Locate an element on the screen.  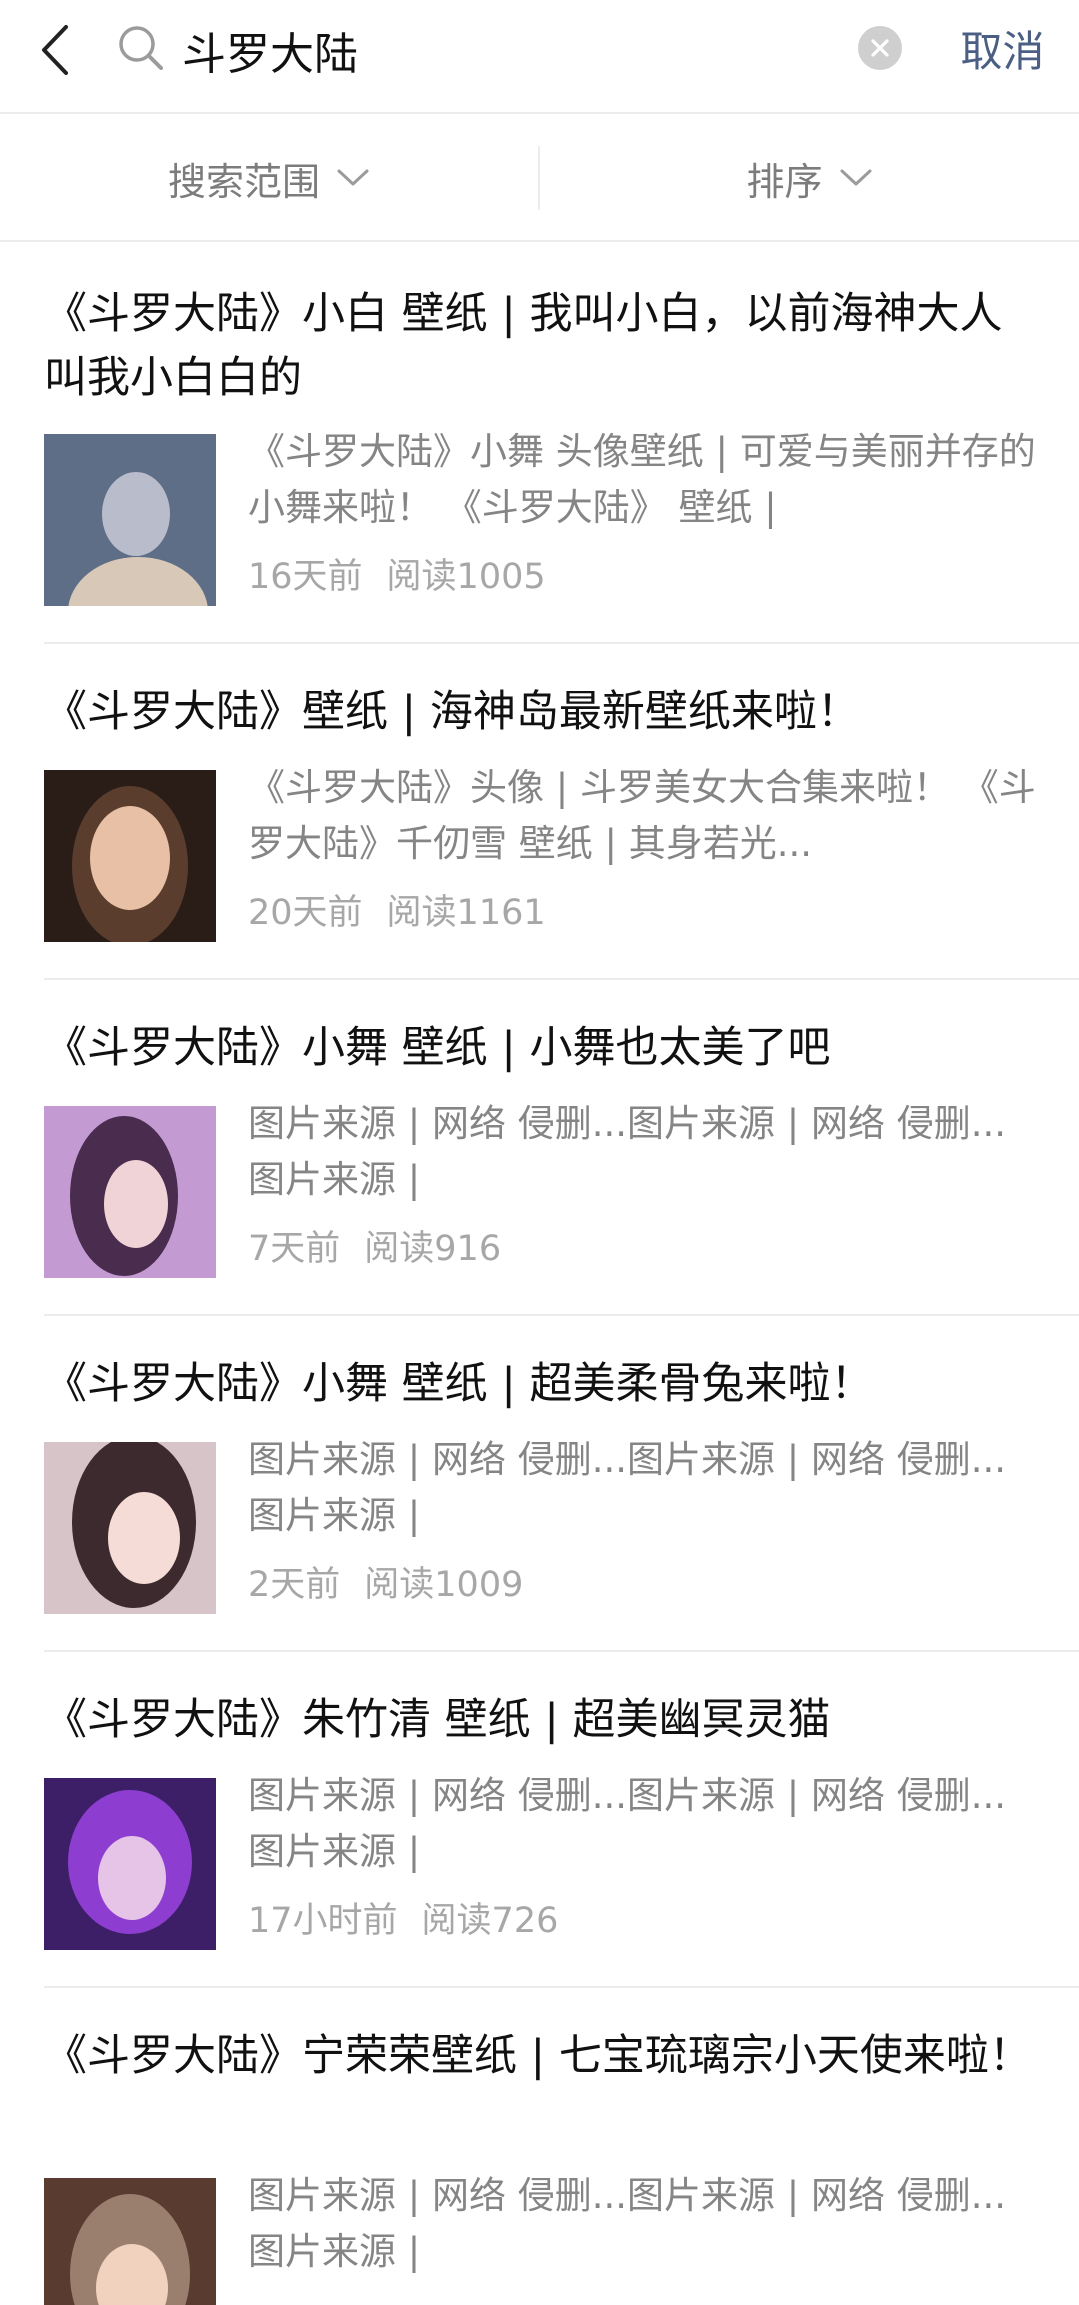
result-meta: 20天前 阅读1161 is located at coordinates (397, 913).